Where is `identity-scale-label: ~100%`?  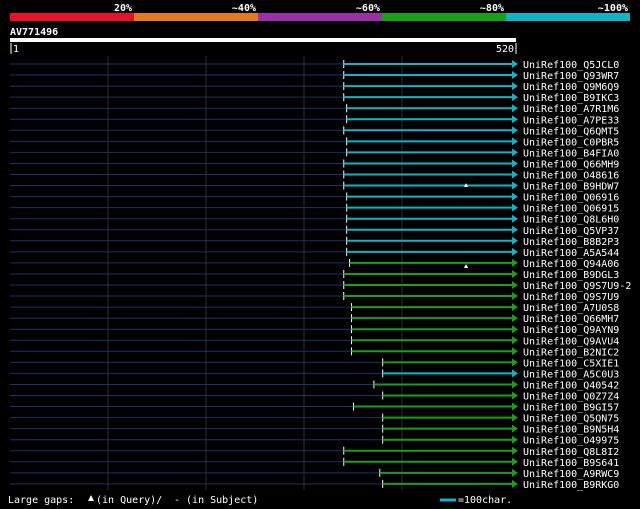
identity-scale-label: ~100% is located at coordinates (613, 8).